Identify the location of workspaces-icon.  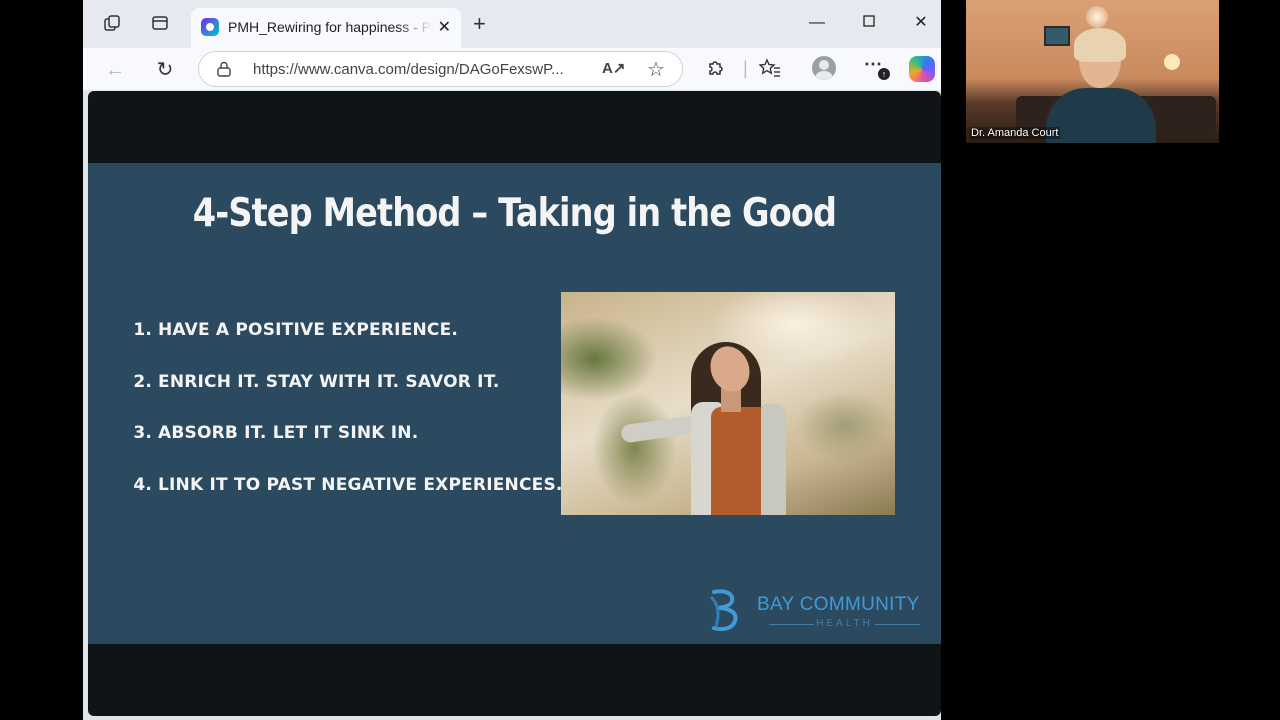
(112, 25).